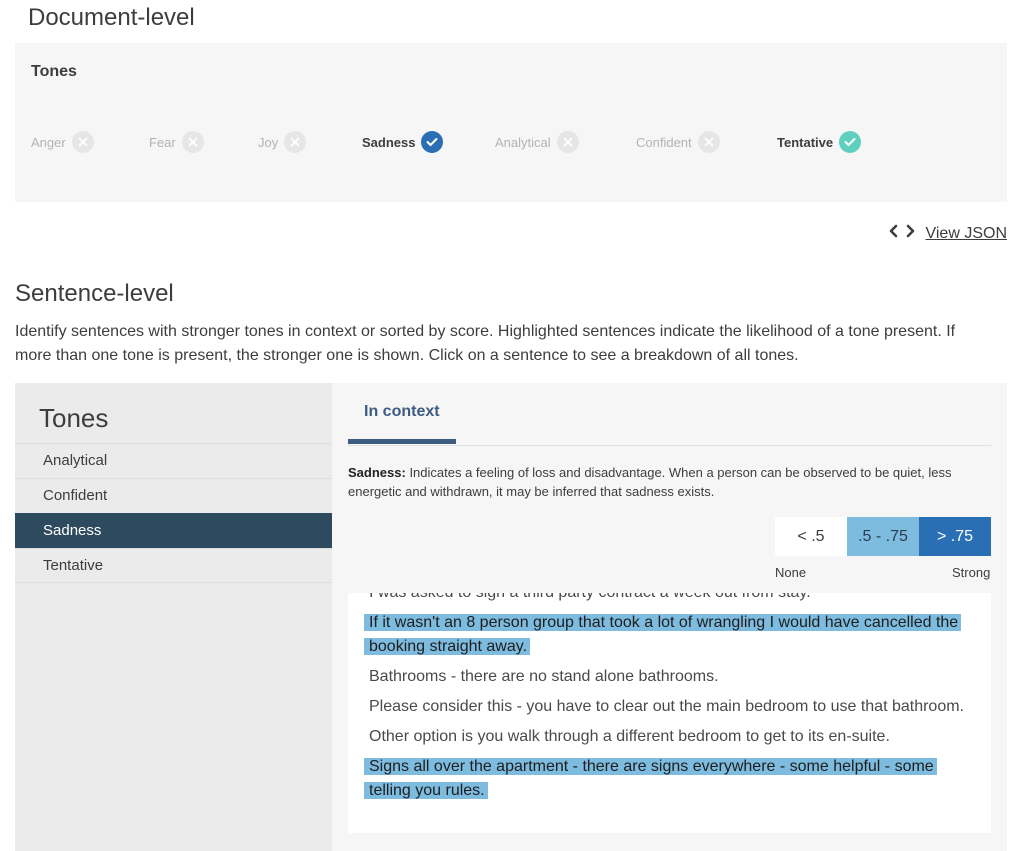 The image size is (1029, 851). What do you see at coordinates (966, 234) in the screenshot?
I see `view-json-link: View JSON` at bounding box center [966, 234].